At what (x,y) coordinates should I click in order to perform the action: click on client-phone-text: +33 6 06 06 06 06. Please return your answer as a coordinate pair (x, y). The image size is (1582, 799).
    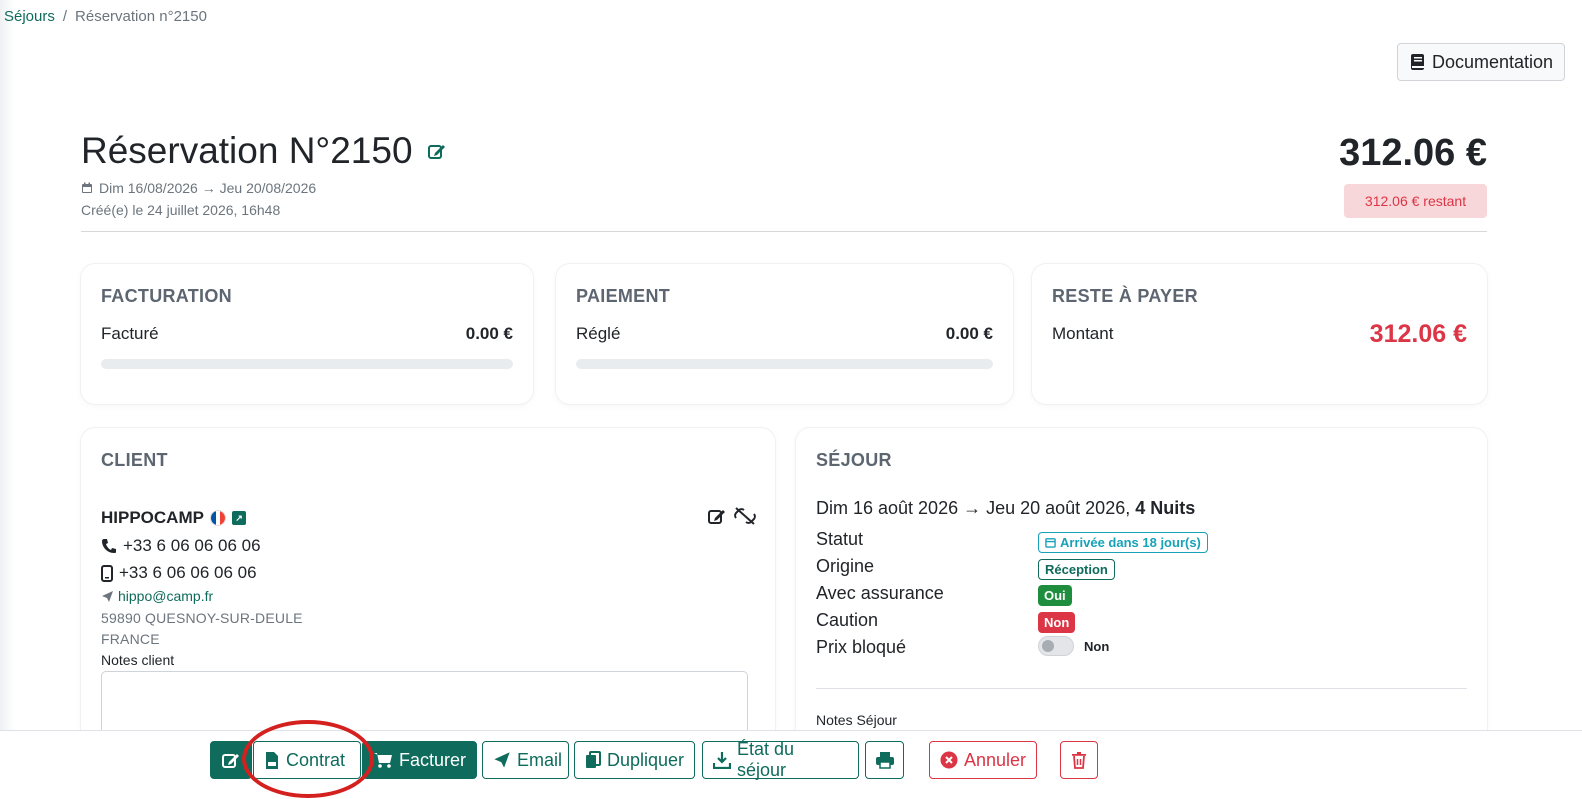
    Looking at the image, I should click on (192, 546).